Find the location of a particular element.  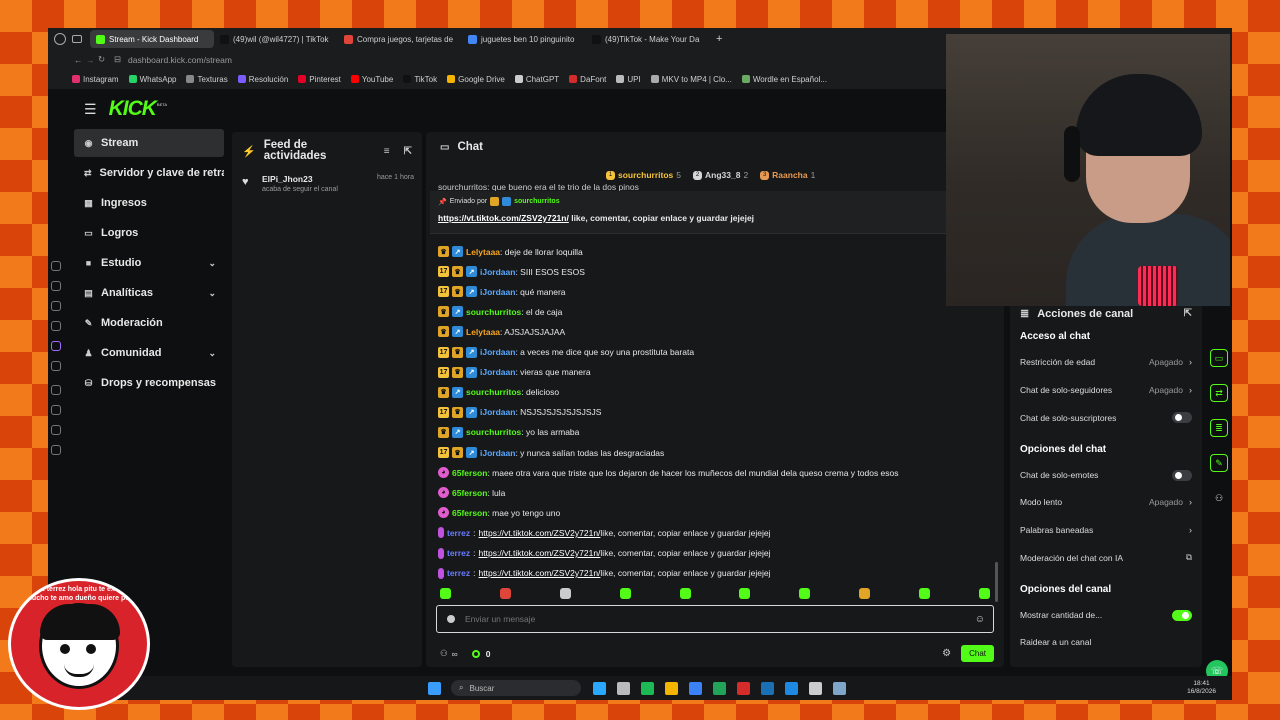

chat-icon: ▭ is located at coordinates (1219, 358).